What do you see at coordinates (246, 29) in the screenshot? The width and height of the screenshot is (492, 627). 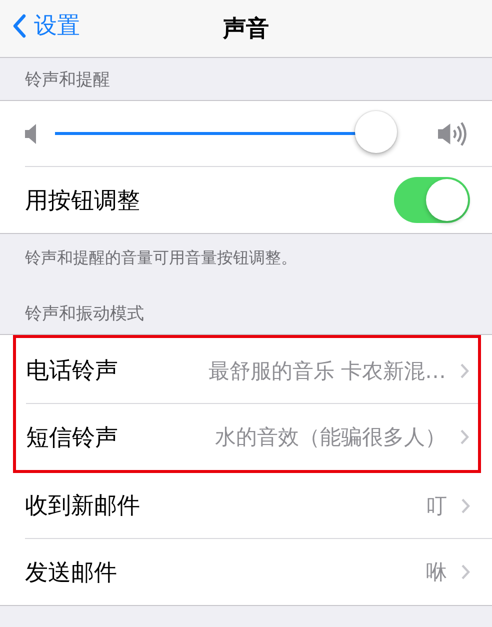 I see `screen-title: 声音` at bounding box center [246, 29].